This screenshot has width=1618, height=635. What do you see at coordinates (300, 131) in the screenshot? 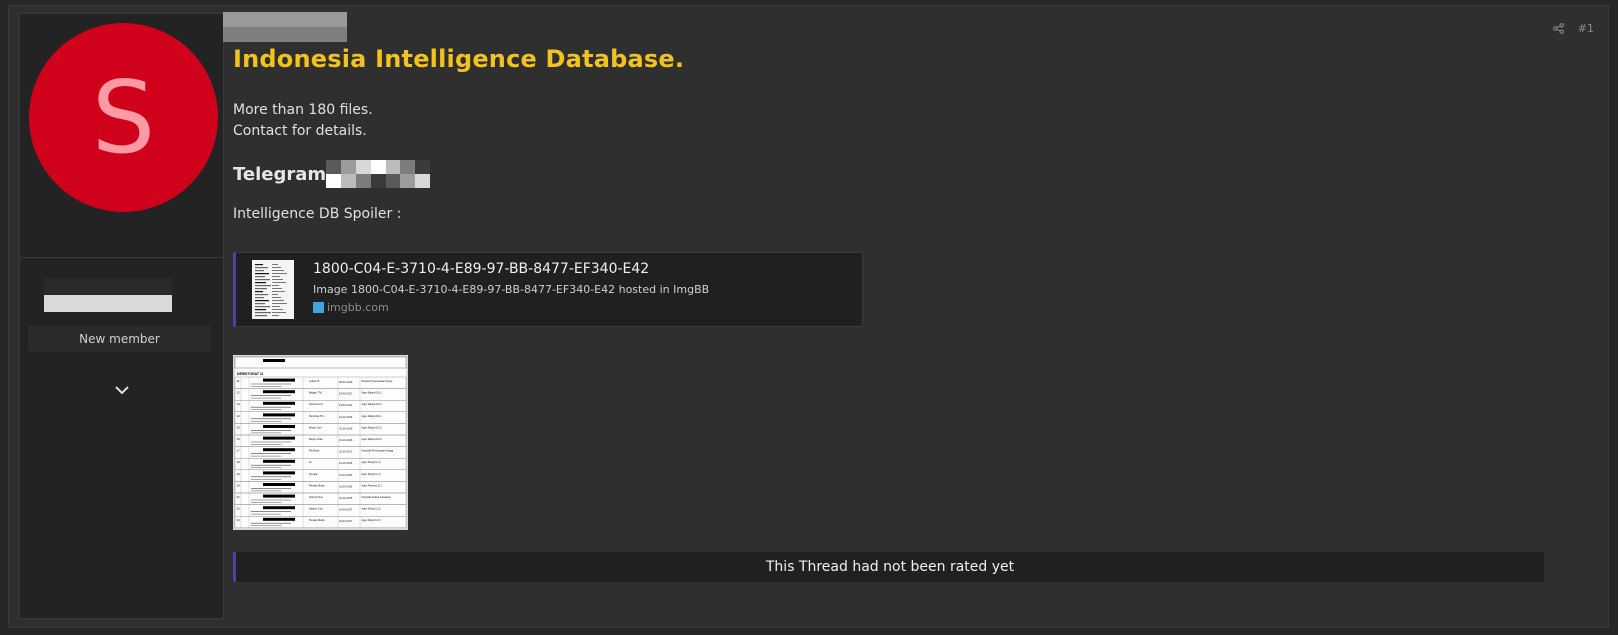
I see `description-line: Contact for details.` at bounding box center [300, 131].